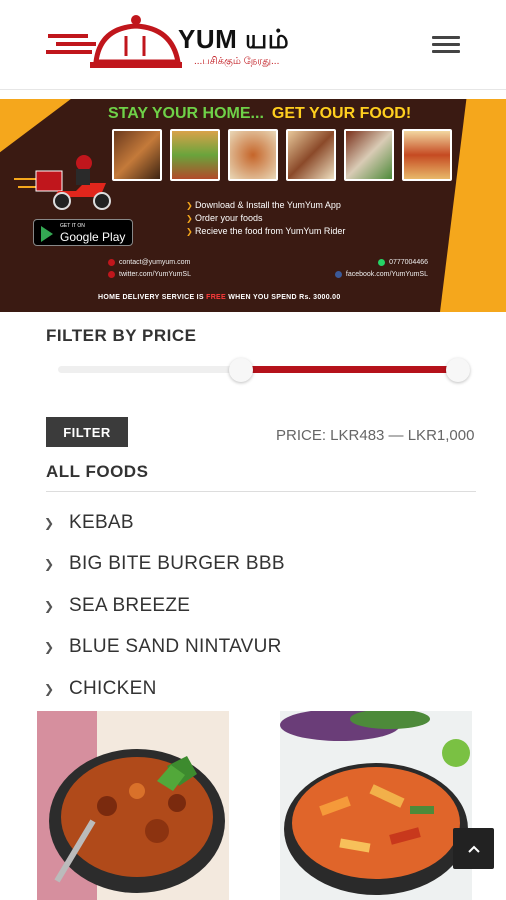 This screenshot has width=506, height=900. What do you see at coordinates (47, 234) in the screenshot?
I see `google-play-icon` at bounding box center [47, 234].